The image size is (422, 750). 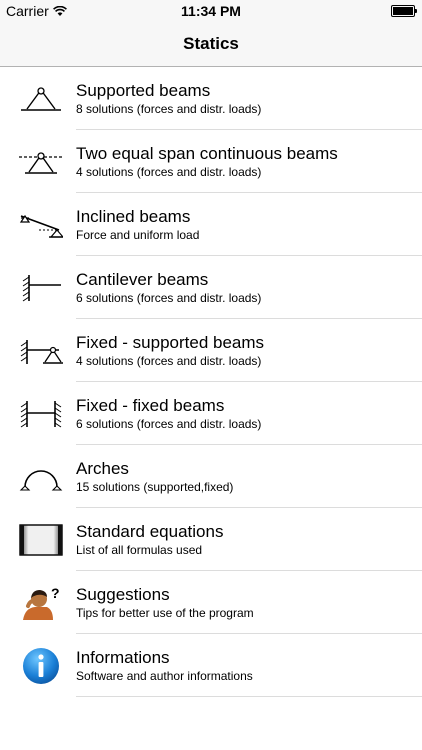 I want to click on thinking-person-icon: ?, so click(x=41, y=603).